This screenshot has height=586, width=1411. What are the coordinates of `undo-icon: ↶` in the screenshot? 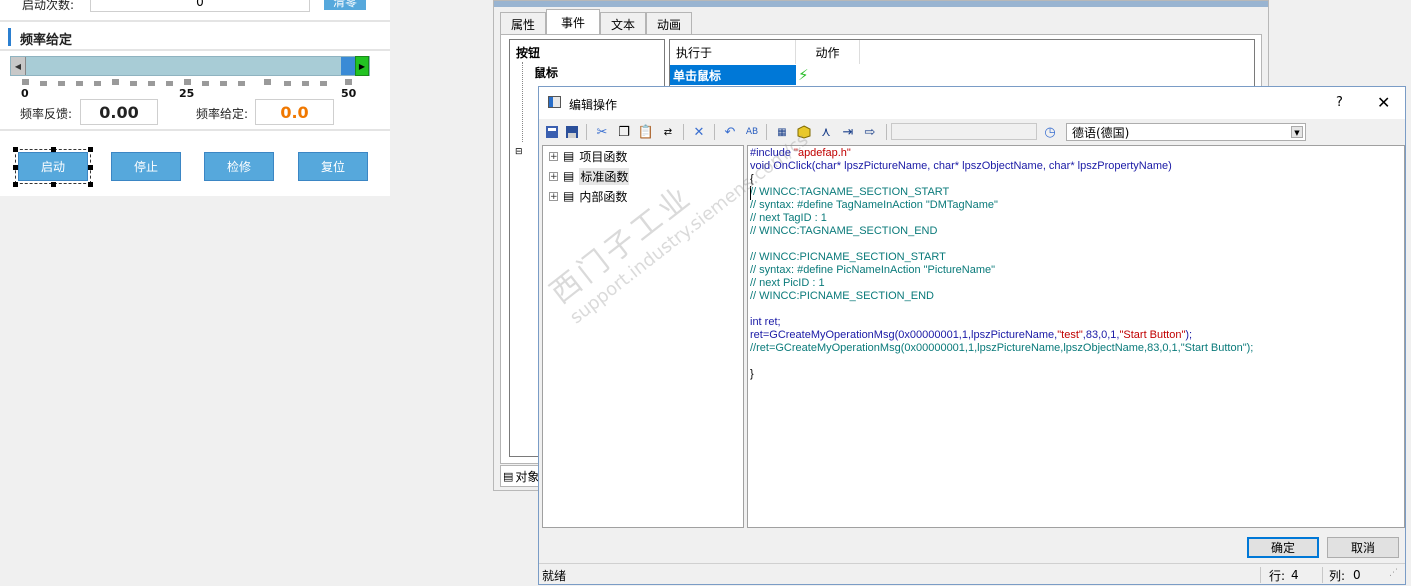 It's located at (730, 132).